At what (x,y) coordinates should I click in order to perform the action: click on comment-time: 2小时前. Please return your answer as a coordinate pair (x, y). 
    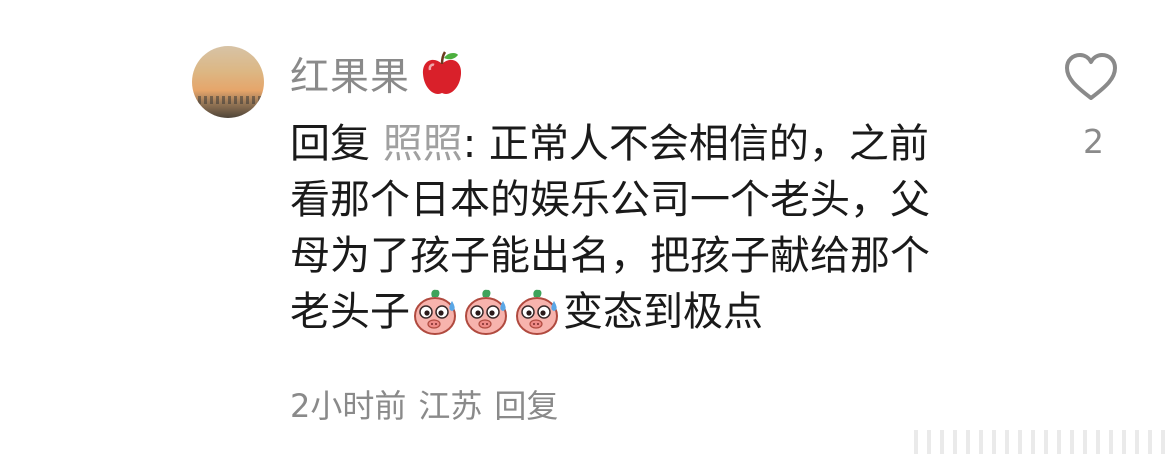
    Looking at the image, I should click on (348, 406).